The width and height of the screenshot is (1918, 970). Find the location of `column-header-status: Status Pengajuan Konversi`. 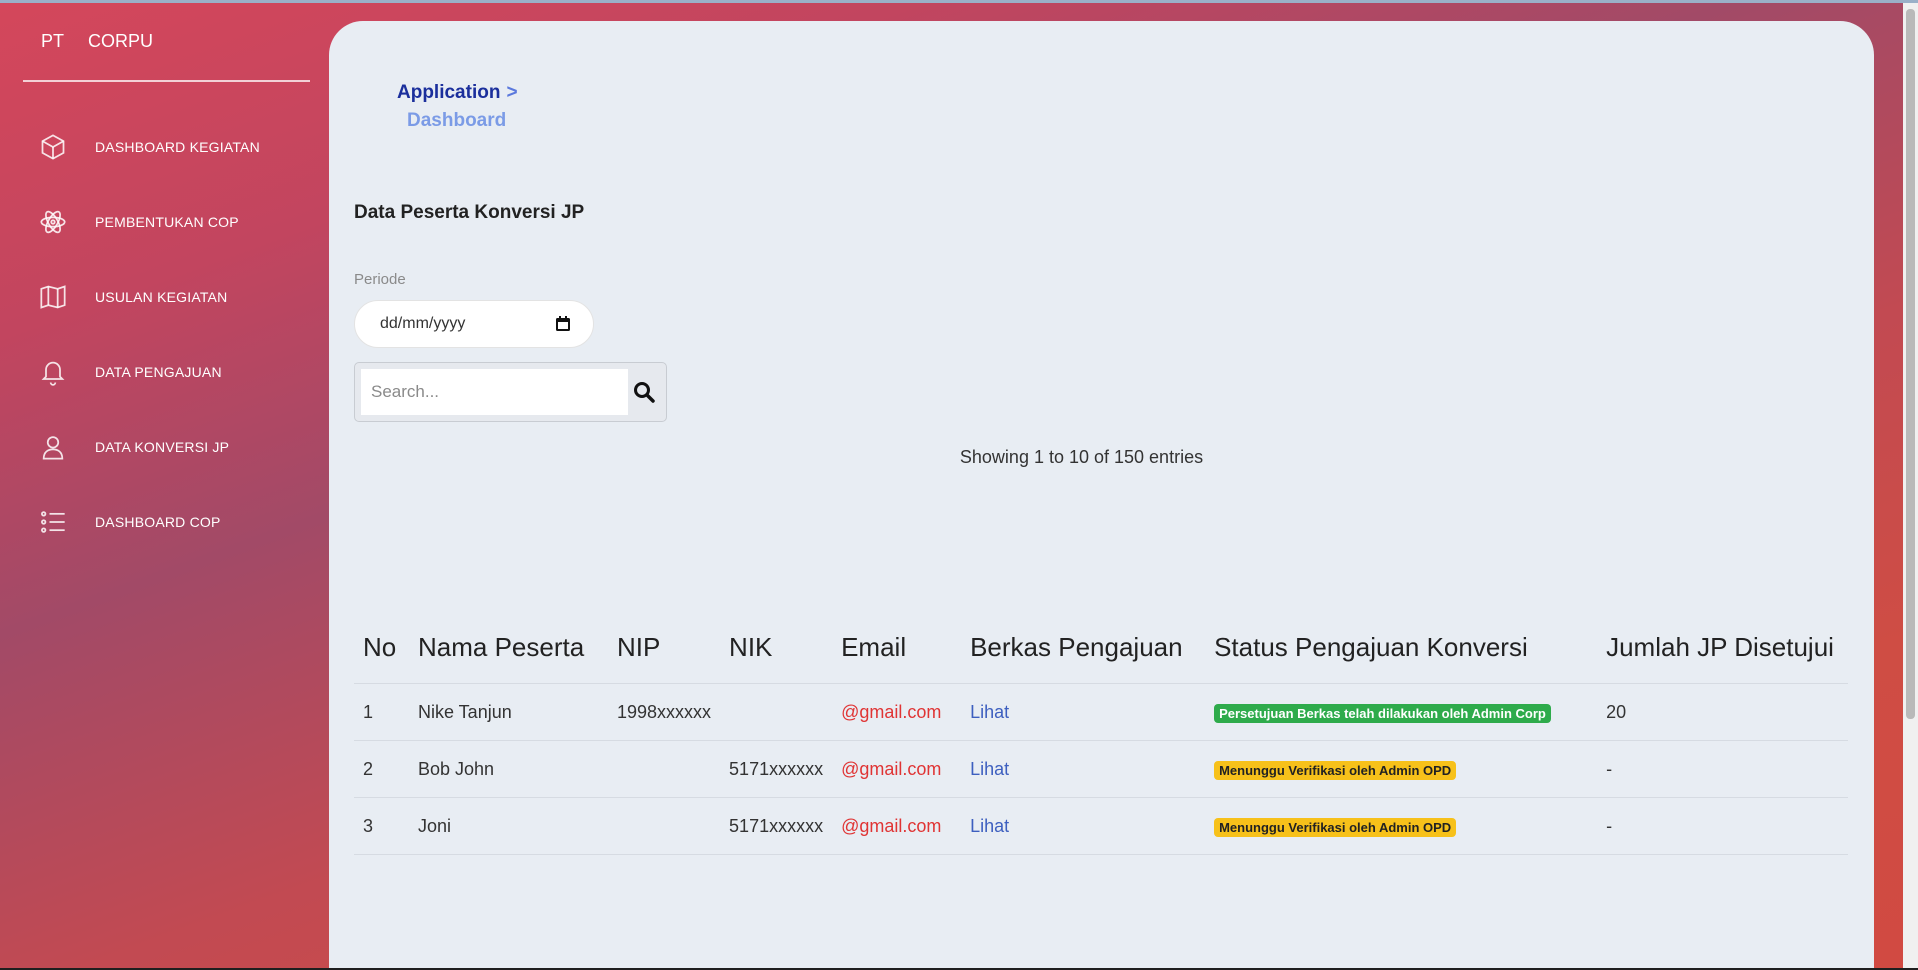

column-header-status: Status Pengajuan Konversi is located at coordinates (1401, 656).